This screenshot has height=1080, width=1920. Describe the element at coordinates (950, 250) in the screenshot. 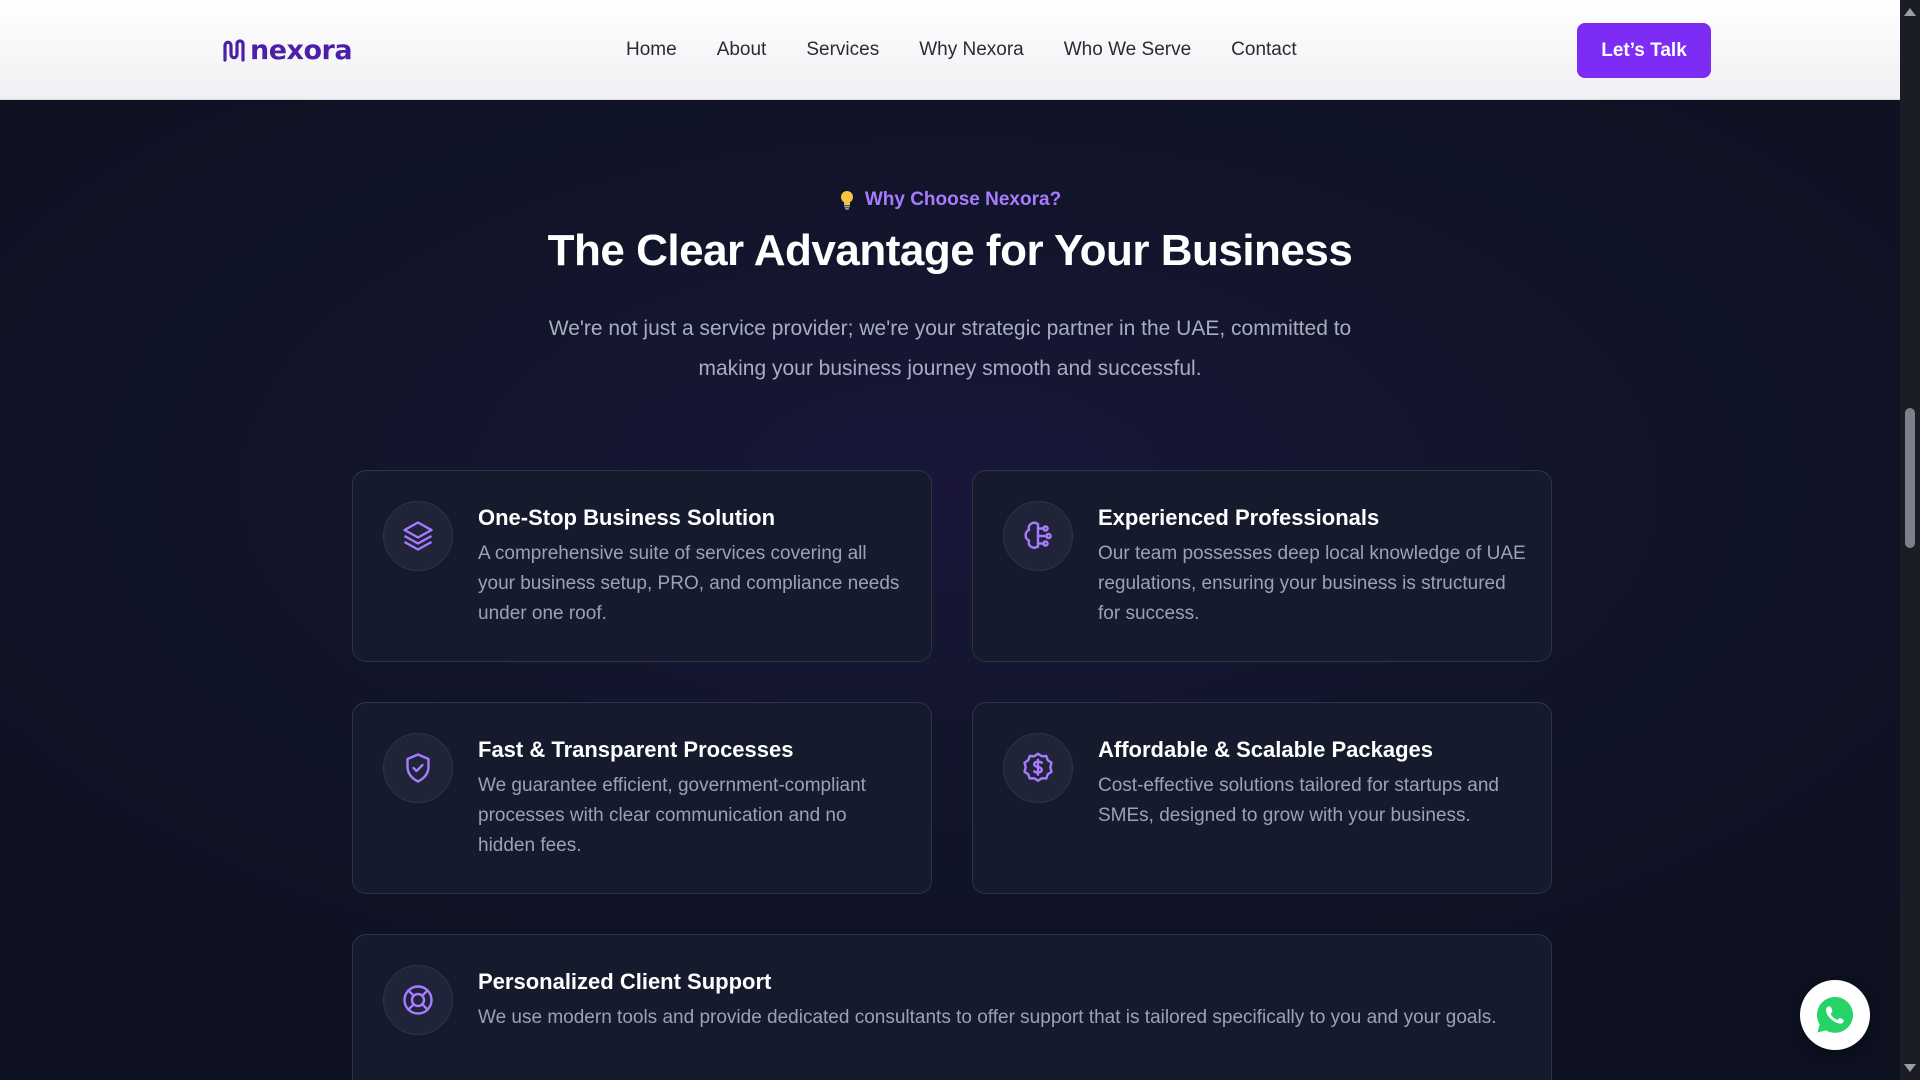

I see `section-title: The Clear Advantage for Your Business` at that location.